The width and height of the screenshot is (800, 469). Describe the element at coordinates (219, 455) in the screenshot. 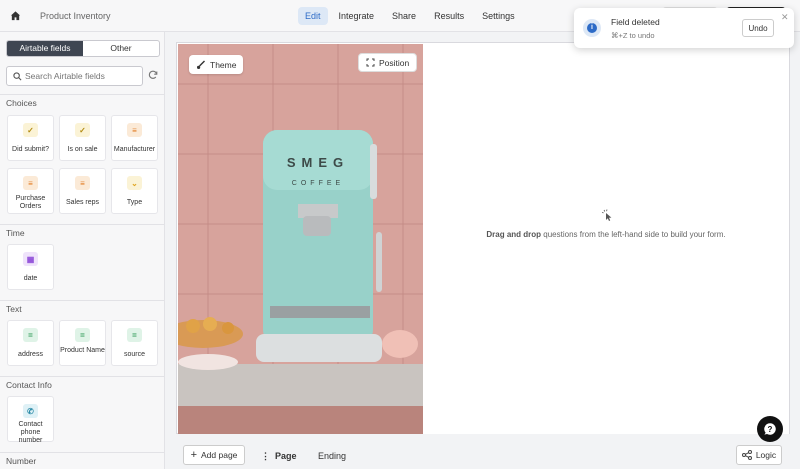

I see `add-page-label: Add page` at that location.